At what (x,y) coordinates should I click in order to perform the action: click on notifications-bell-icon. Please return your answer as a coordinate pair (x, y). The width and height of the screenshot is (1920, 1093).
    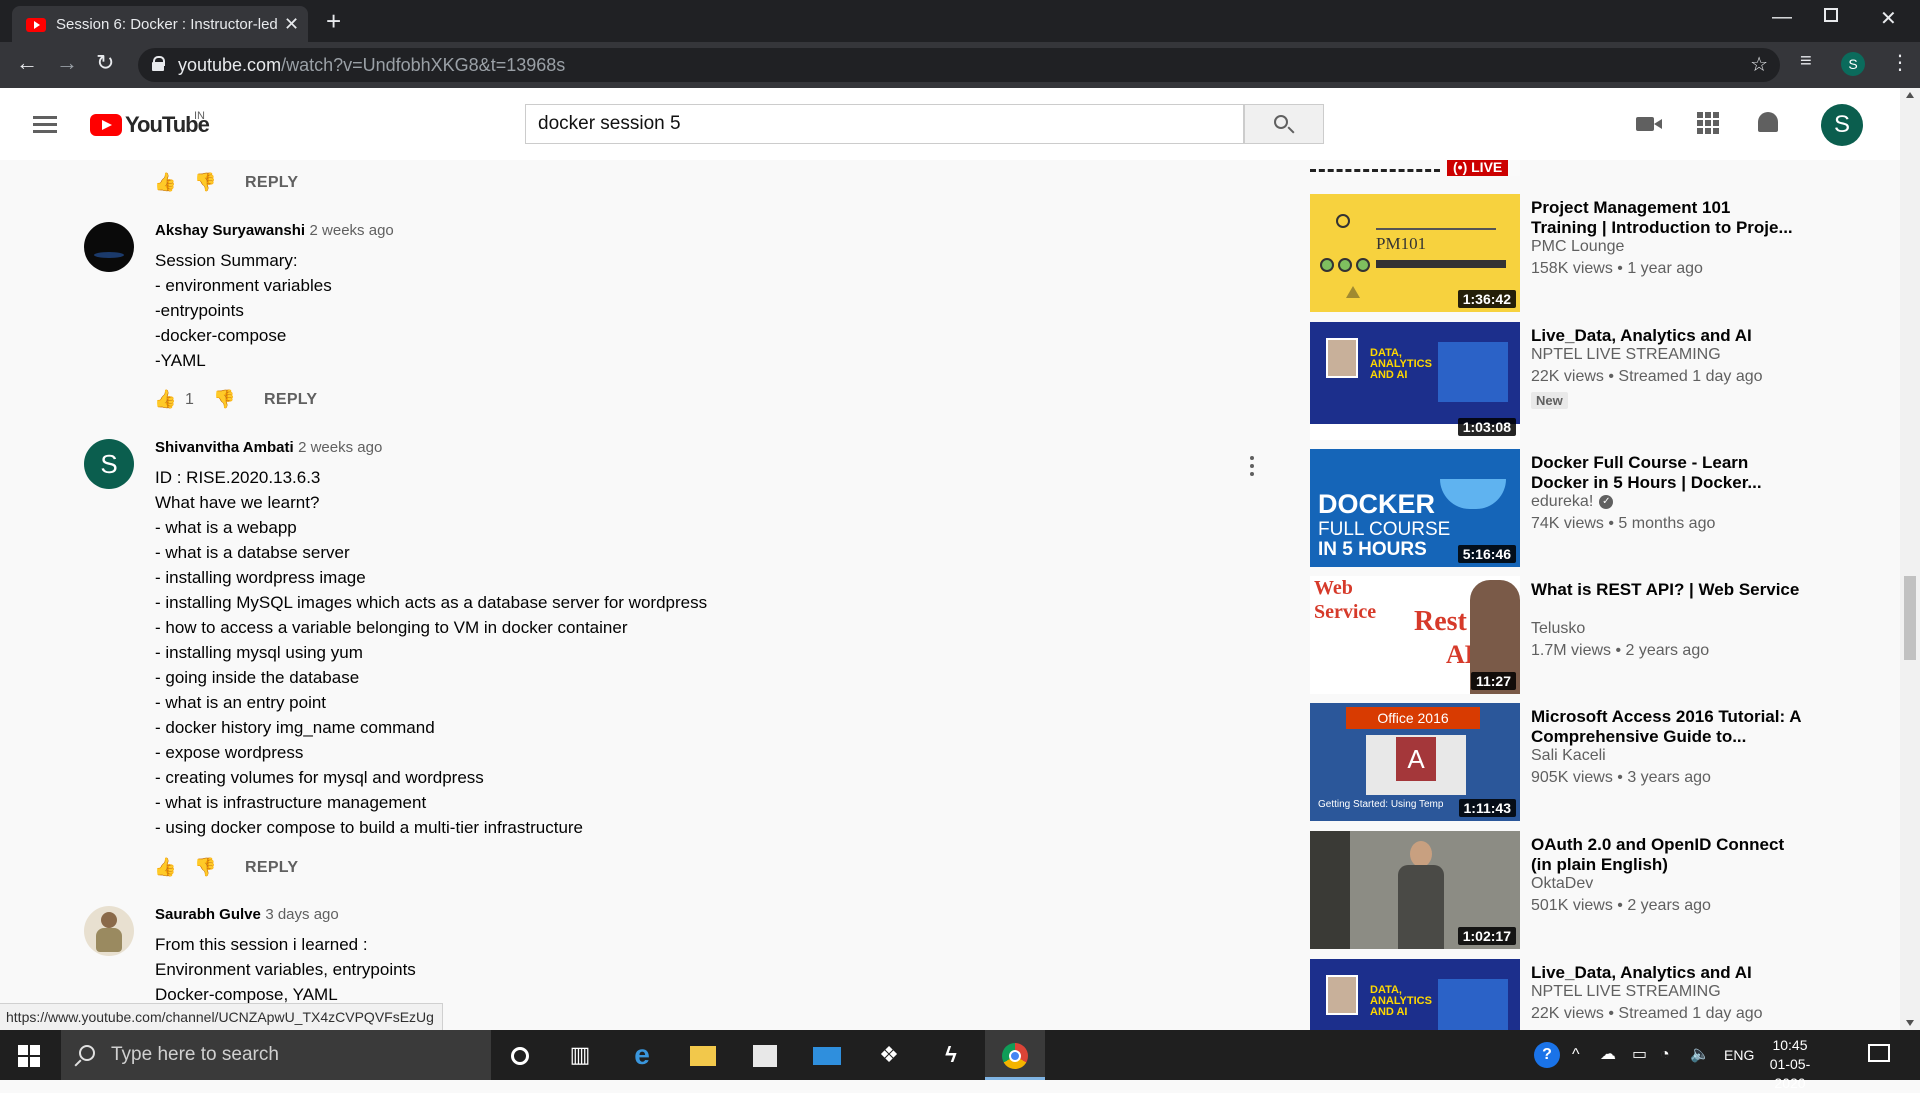
    Looking at the image, I should click on (1768, 122).